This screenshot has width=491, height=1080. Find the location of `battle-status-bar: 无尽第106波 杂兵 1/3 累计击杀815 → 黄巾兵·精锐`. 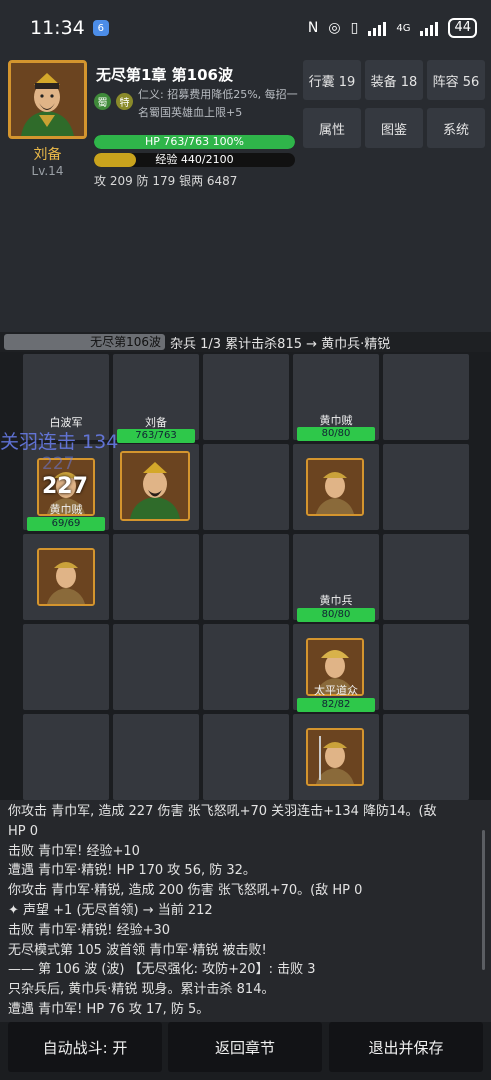

battle-status-bar: 无尽第106波 杂兵 1/3 累计击杀815 → 黄巾兵·精锐 is located at coordinates (245, 342).